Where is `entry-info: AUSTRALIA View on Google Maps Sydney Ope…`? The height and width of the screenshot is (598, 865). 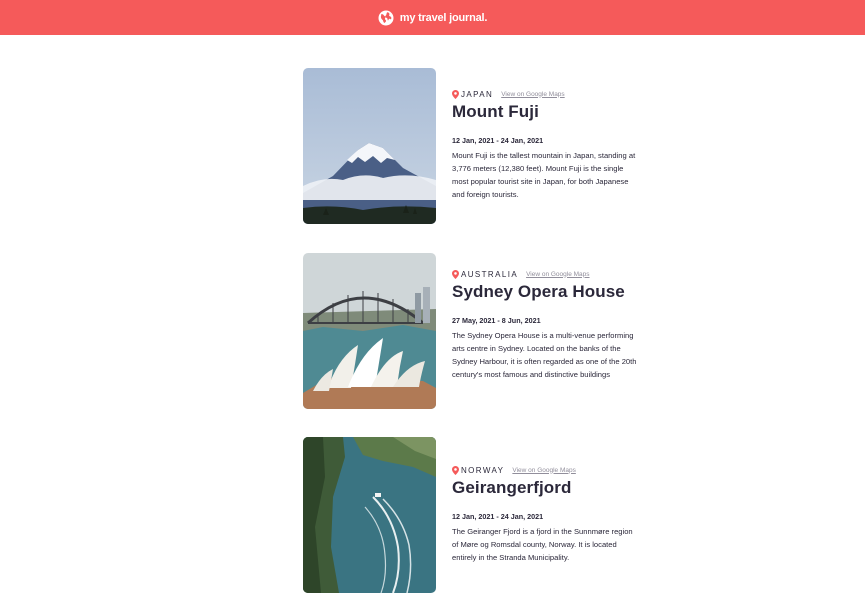
entry-info: AUSTRALIA View on Google Maps Sydney Ope… is located at coordinates (546, 317).